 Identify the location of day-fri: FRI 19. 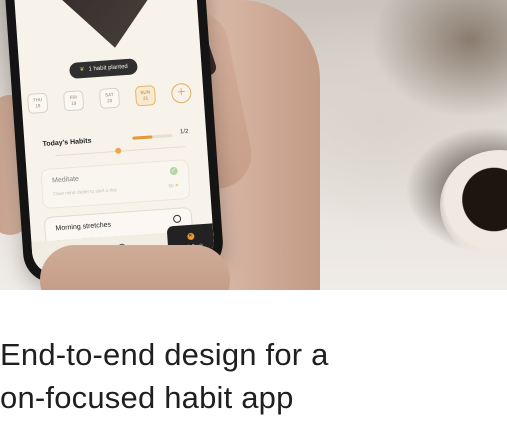
(73, 101).